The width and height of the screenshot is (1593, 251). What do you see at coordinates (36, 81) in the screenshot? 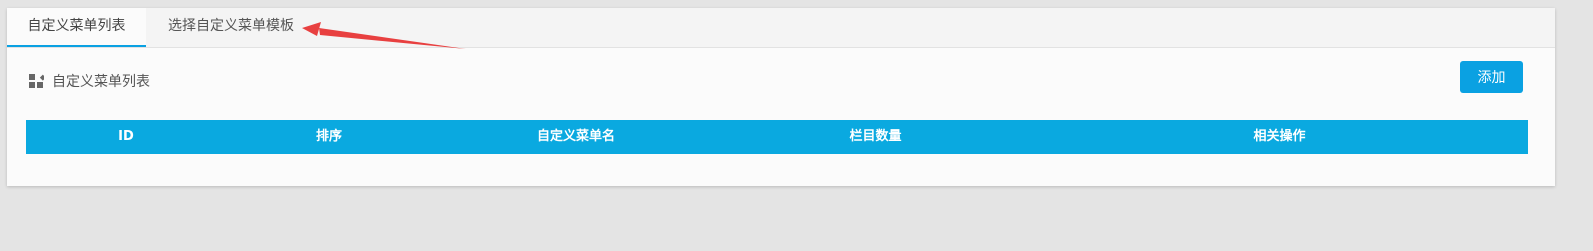
I see `grid-icon` at bounding box center [36, 81].